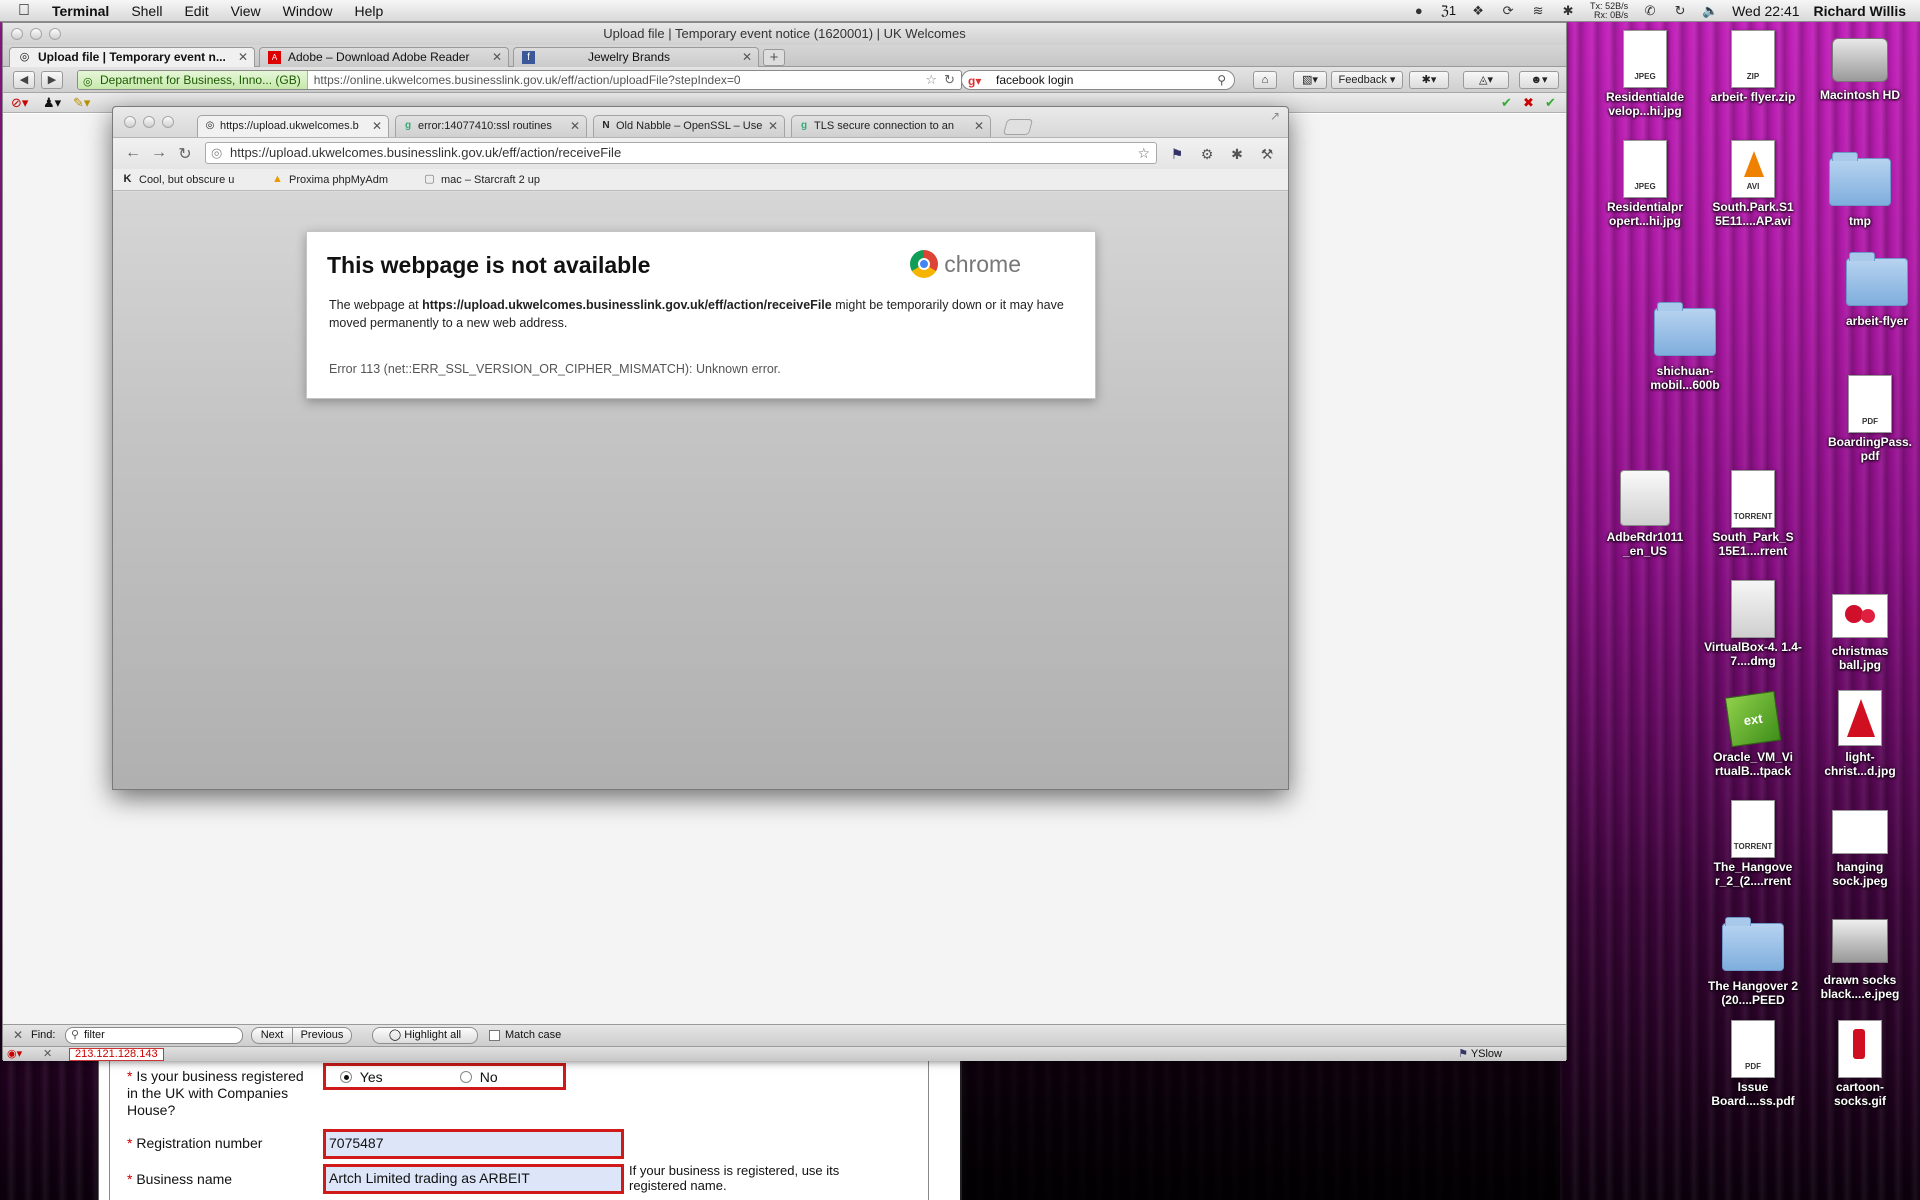 The height and width of the screenshot is (1200, 1920). What do you see at coordinates (1860, 66) in the screenshot?
I see `desktop-icon-macintosh-hd: Macintosh HD` at bounding box center [1860, 66].